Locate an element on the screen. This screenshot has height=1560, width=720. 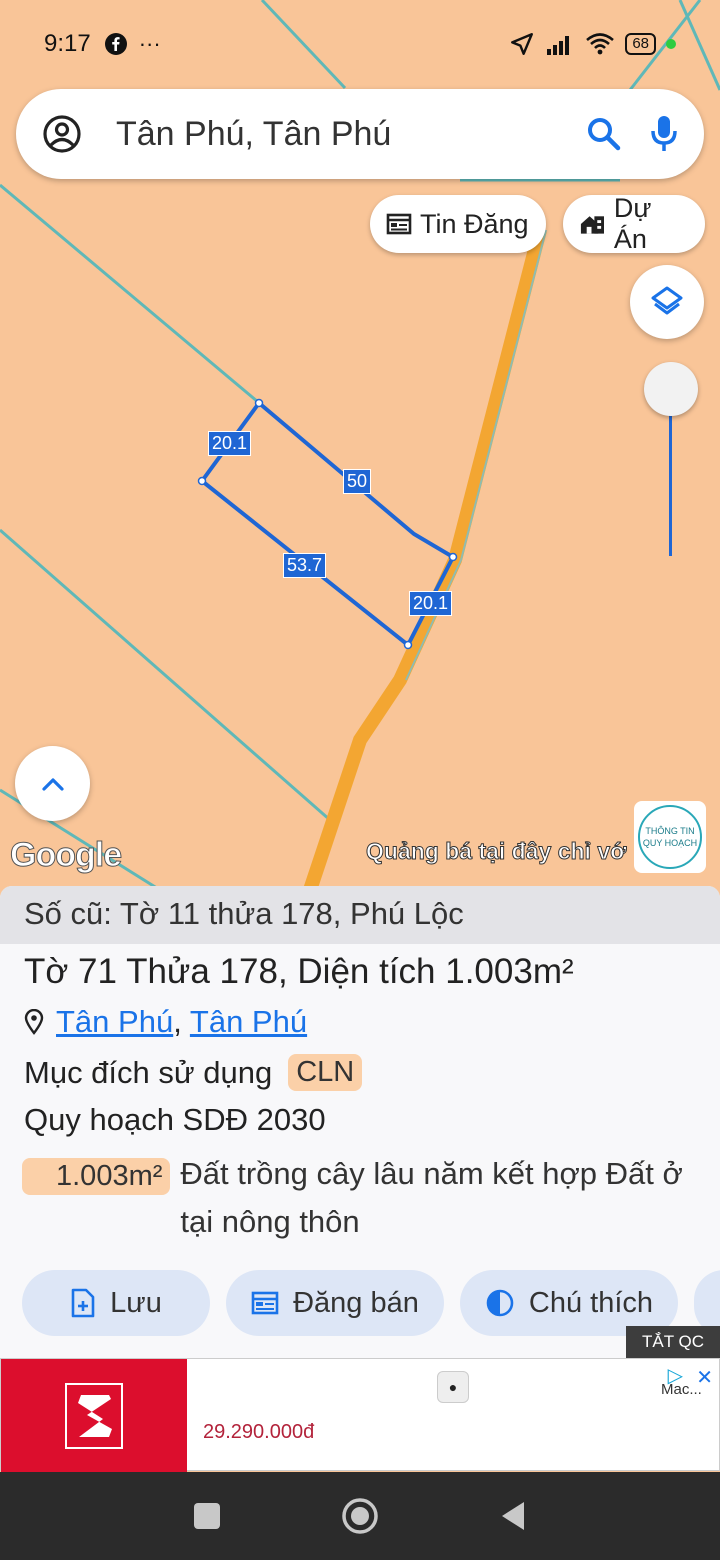
location-pin-icon is located at coordinates (34, 1022).